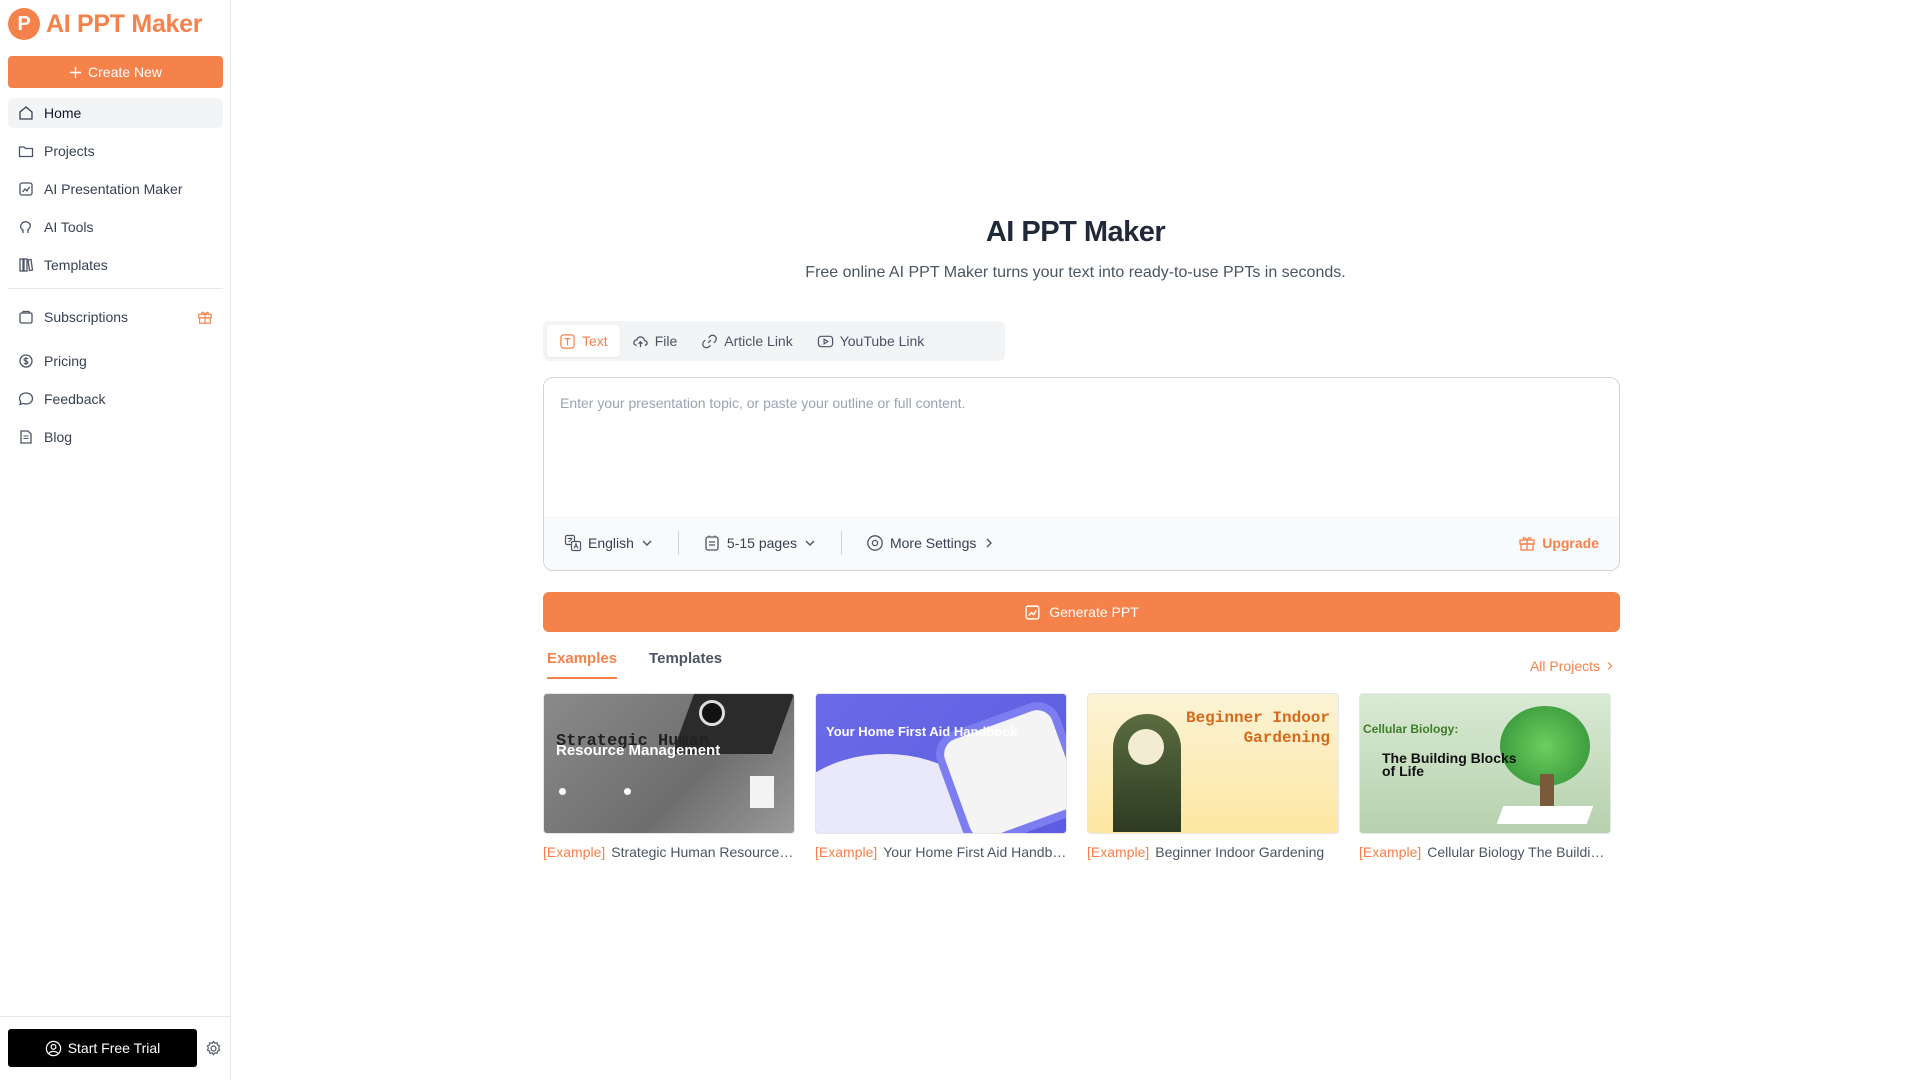 The width and height of the screenshot is (1920, 1080). I want to click on create-new-button: Create New, so click(115, 72).